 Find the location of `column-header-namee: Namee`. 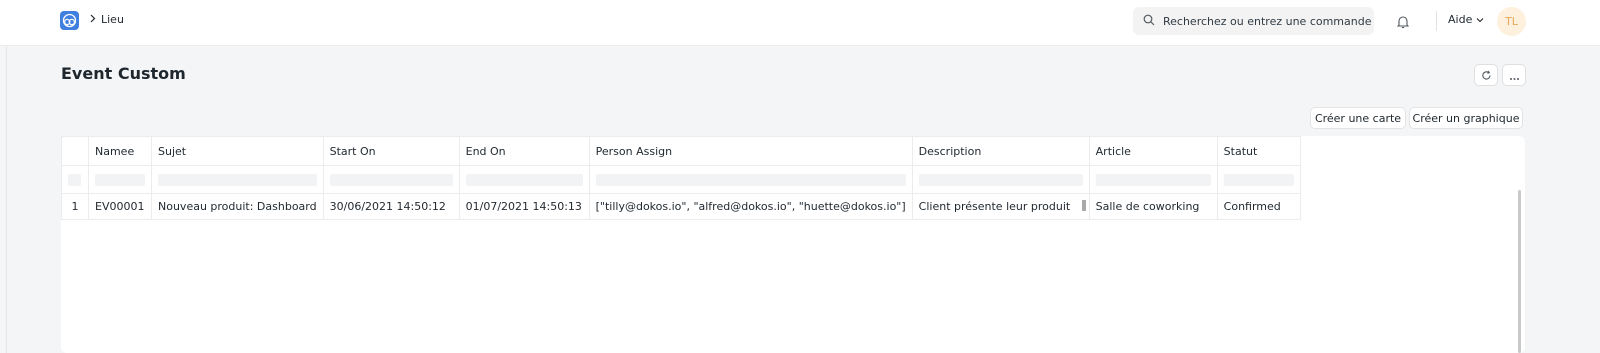

column-header-namee: Namee is located at coordinates (120, 151).